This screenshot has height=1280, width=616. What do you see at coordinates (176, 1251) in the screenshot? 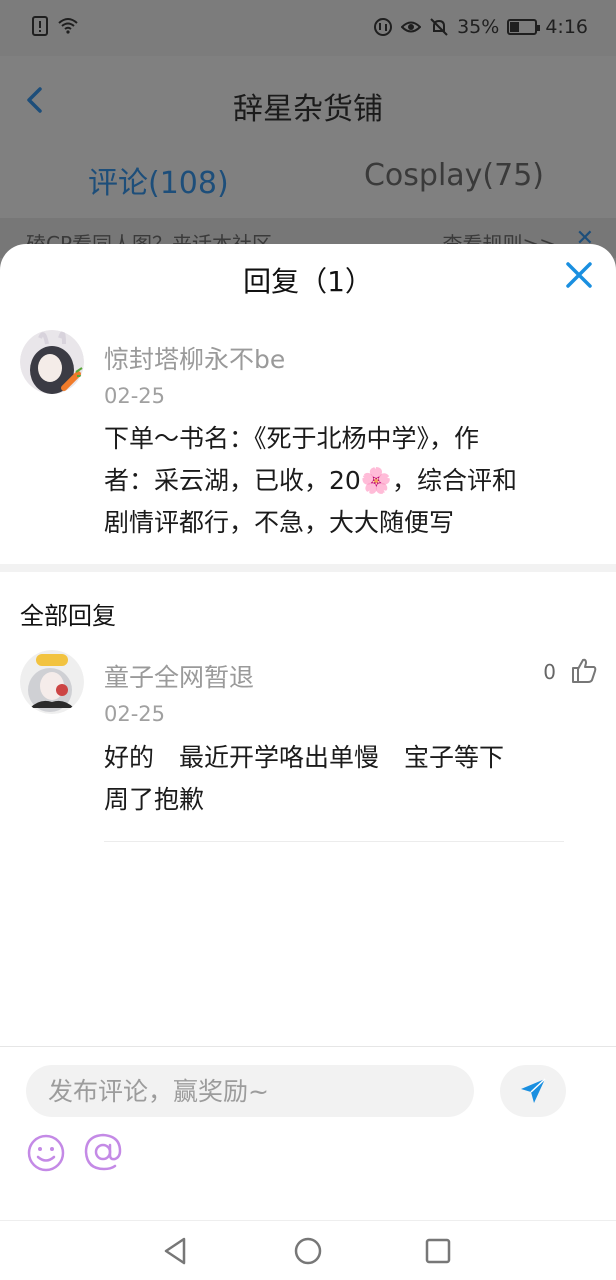
I see `back-triangle-icon` at bounding box center [176, 1251].